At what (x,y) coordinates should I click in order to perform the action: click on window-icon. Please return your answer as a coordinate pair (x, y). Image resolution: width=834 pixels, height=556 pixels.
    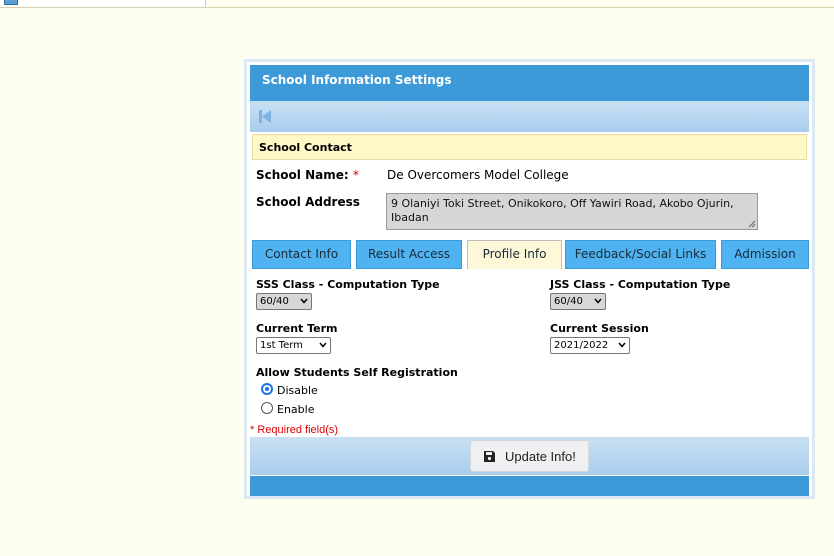
    Looking at the image, I should click on (11, 2).